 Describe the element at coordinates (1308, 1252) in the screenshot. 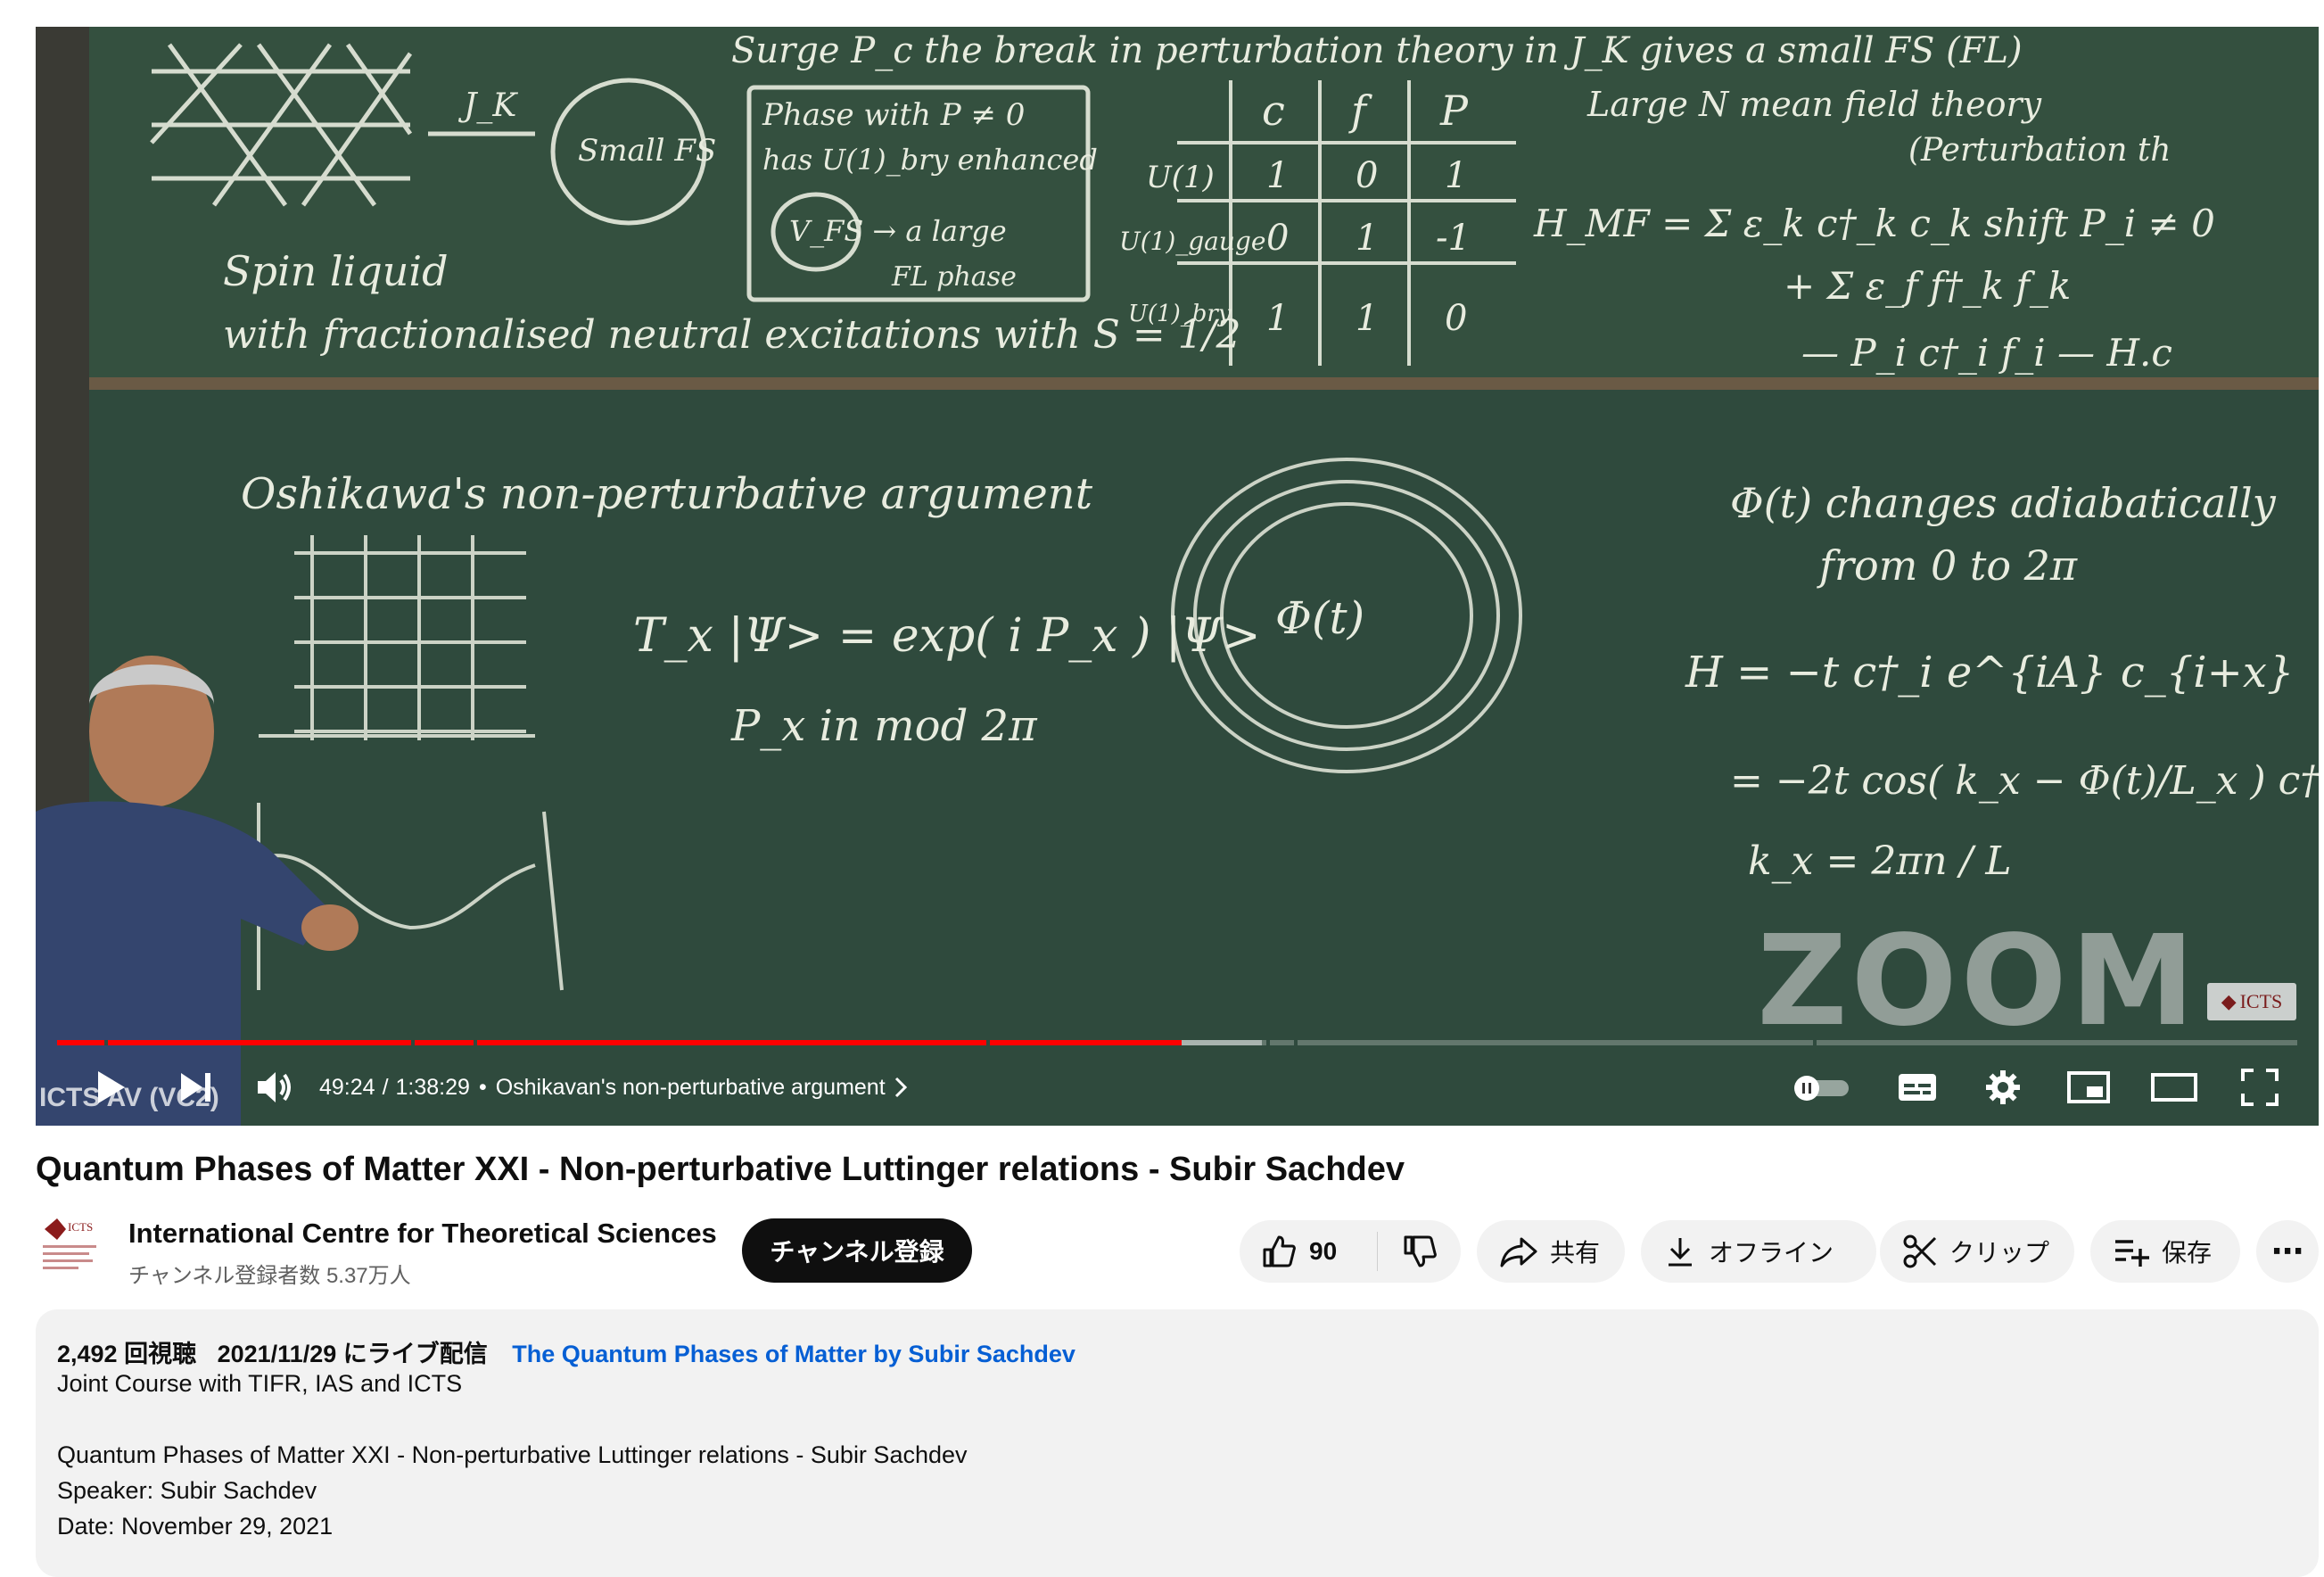

I see `like-button: 90` at that location.